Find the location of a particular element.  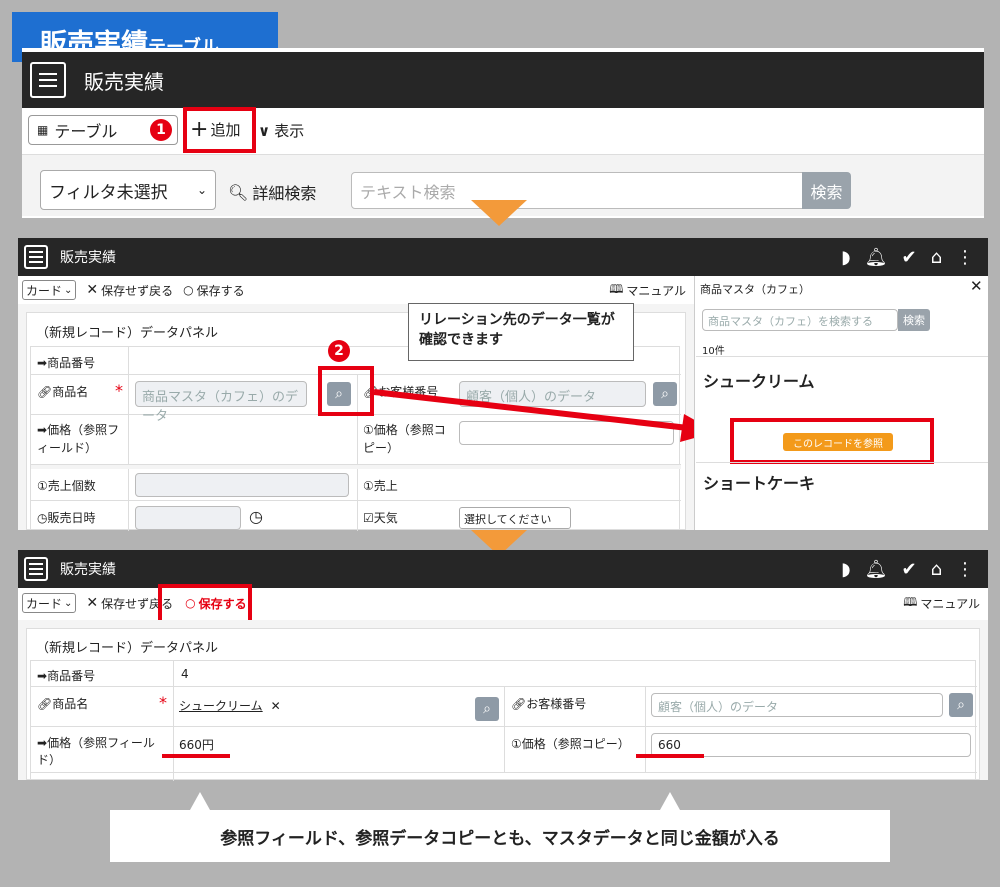

screen1-app-bar: 販売実績 is located at coordinates (503, 80).